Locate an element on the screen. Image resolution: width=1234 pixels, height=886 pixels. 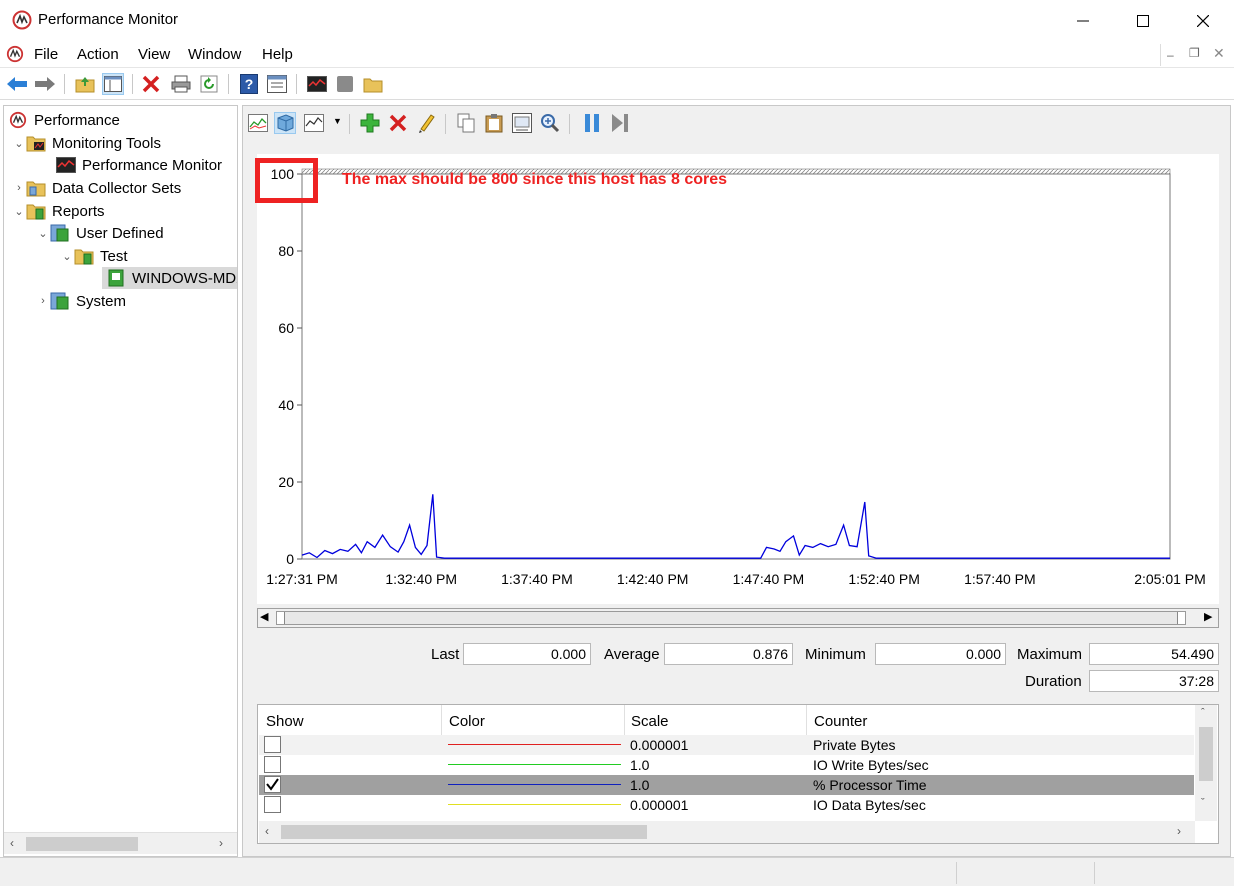
tree-item-data-collector-sets: › Data Collector Sets is located at coordinates (96, 188).